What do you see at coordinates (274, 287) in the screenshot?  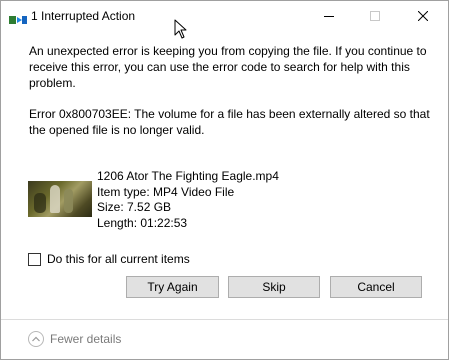 I see `skip-button: Skip` at bounding box center [274, 287].